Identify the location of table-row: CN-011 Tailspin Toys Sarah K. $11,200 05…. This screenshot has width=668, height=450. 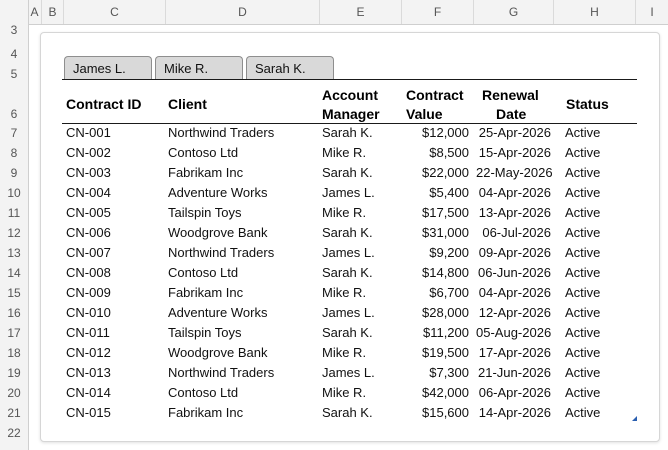
(334, 333).